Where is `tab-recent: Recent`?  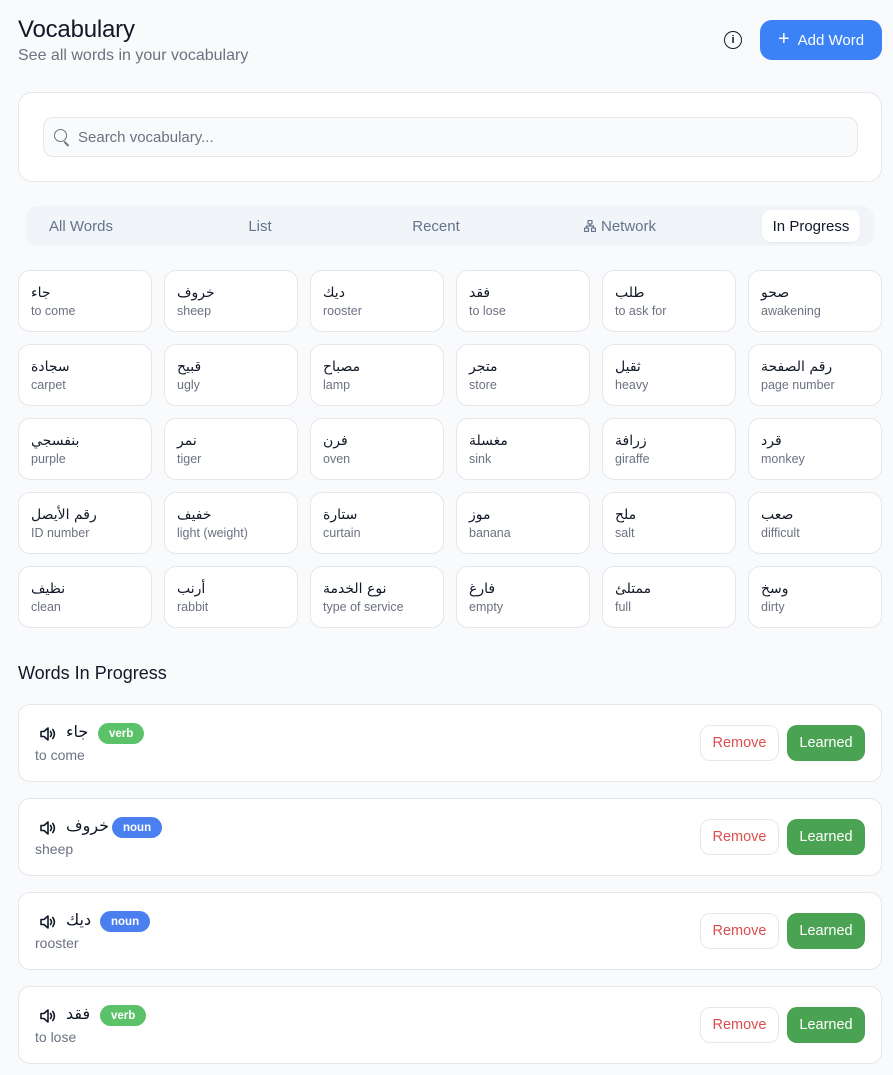 tab-recent: Recent is located at coordinates (436, 226).